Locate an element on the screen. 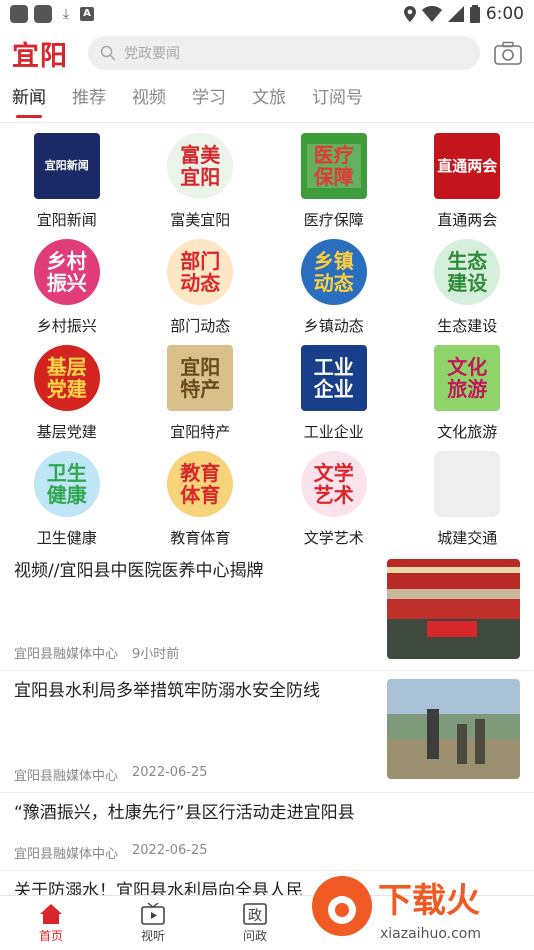  watermark-brand: 下载火 is located at coordinates (429, 901).